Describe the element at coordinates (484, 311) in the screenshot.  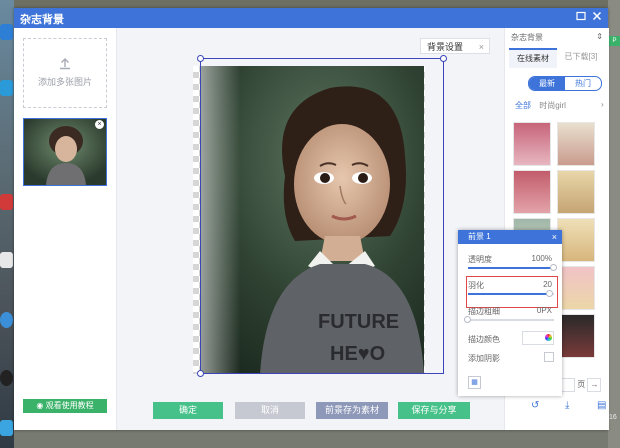
I see `stroke-width-label: 描边粗细` at that location.